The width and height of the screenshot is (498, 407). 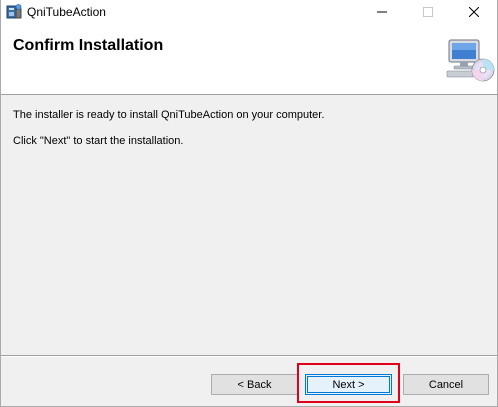 I want to click on minimize-button, so click(x=382, y=12).